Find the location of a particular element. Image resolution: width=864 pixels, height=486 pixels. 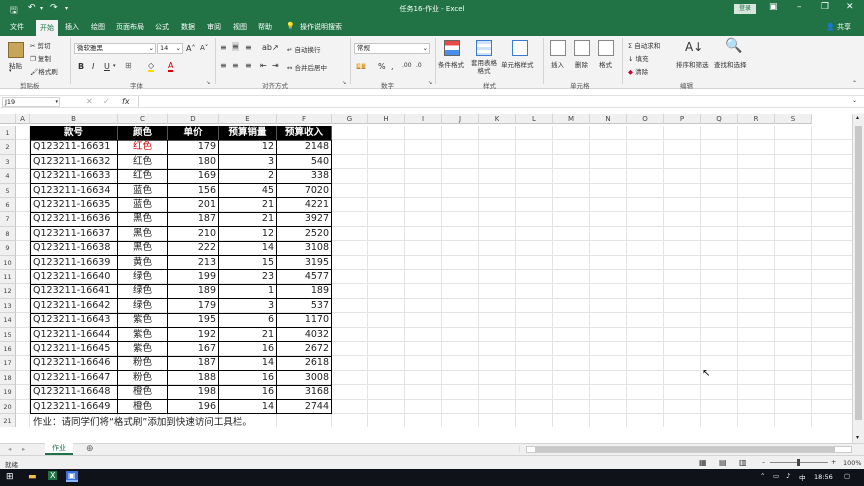

column-header-q: Q is located at coordinates (719, 119).